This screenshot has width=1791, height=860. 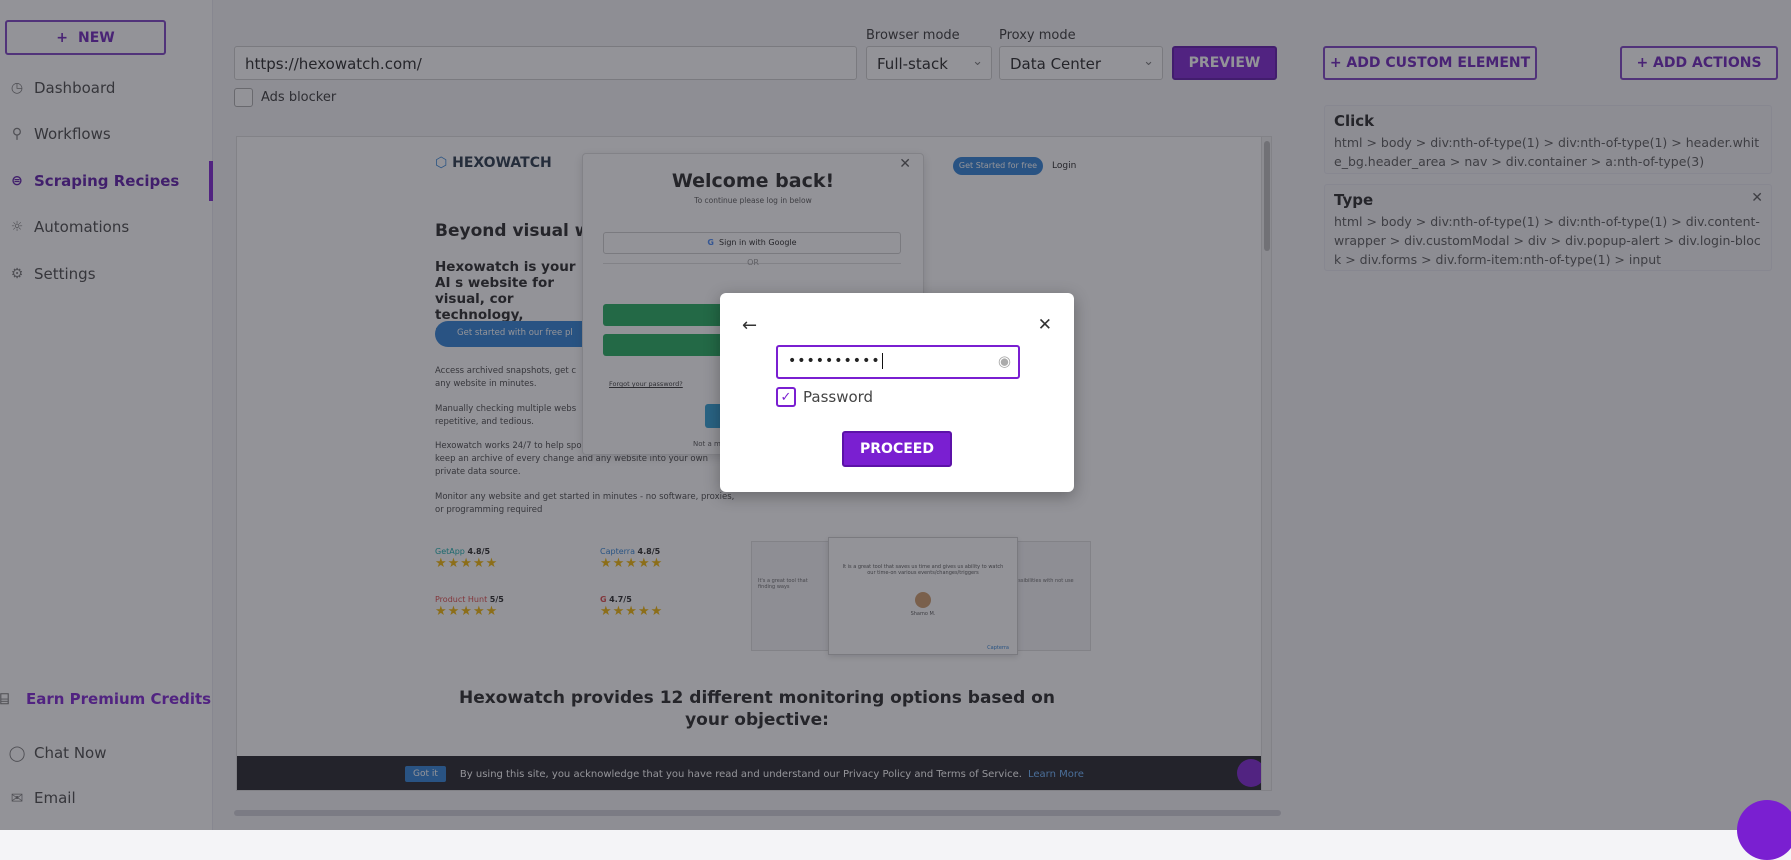 What do you see at coordinates (898, 362) in the screenshot?
I see `password-field: •••••••••• ◉` at bounding box center [898, 362].